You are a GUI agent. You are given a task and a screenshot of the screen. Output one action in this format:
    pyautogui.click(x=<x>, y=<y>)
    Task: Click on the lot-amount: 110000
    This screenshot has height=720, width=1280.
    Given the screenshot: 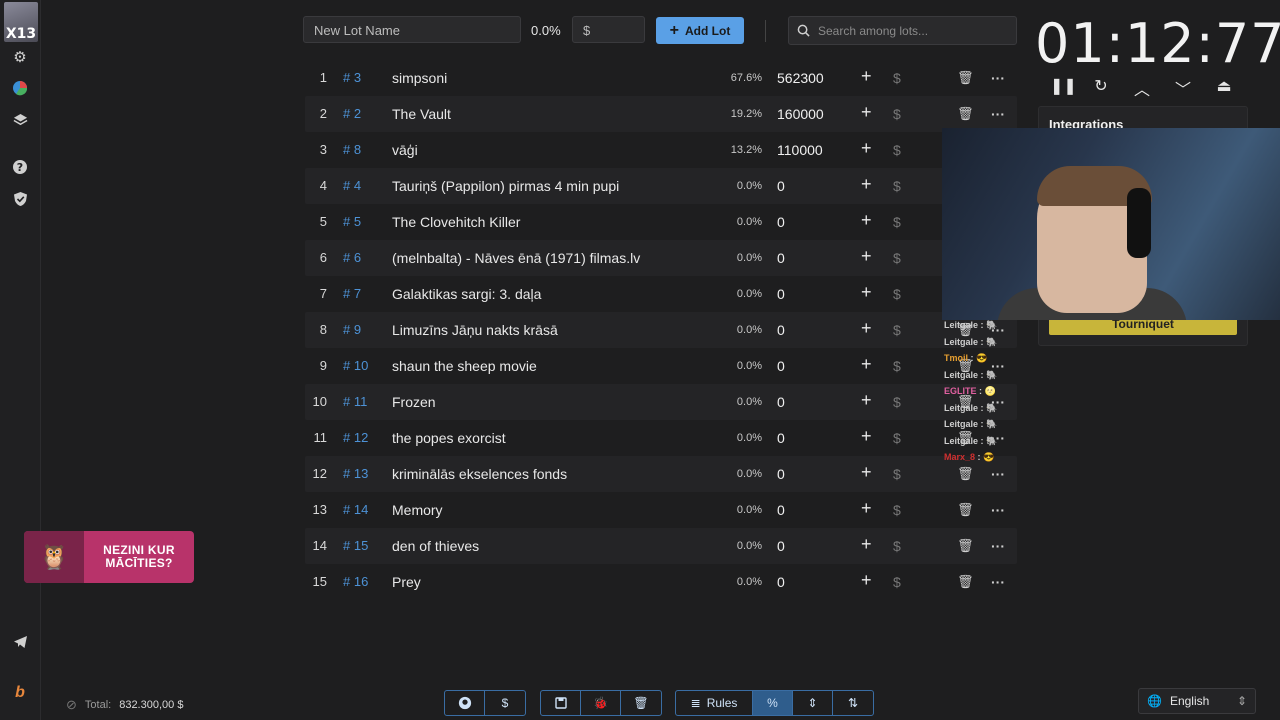 What is the action you would take?
    pyautogui.click(x=800, y=150)
    